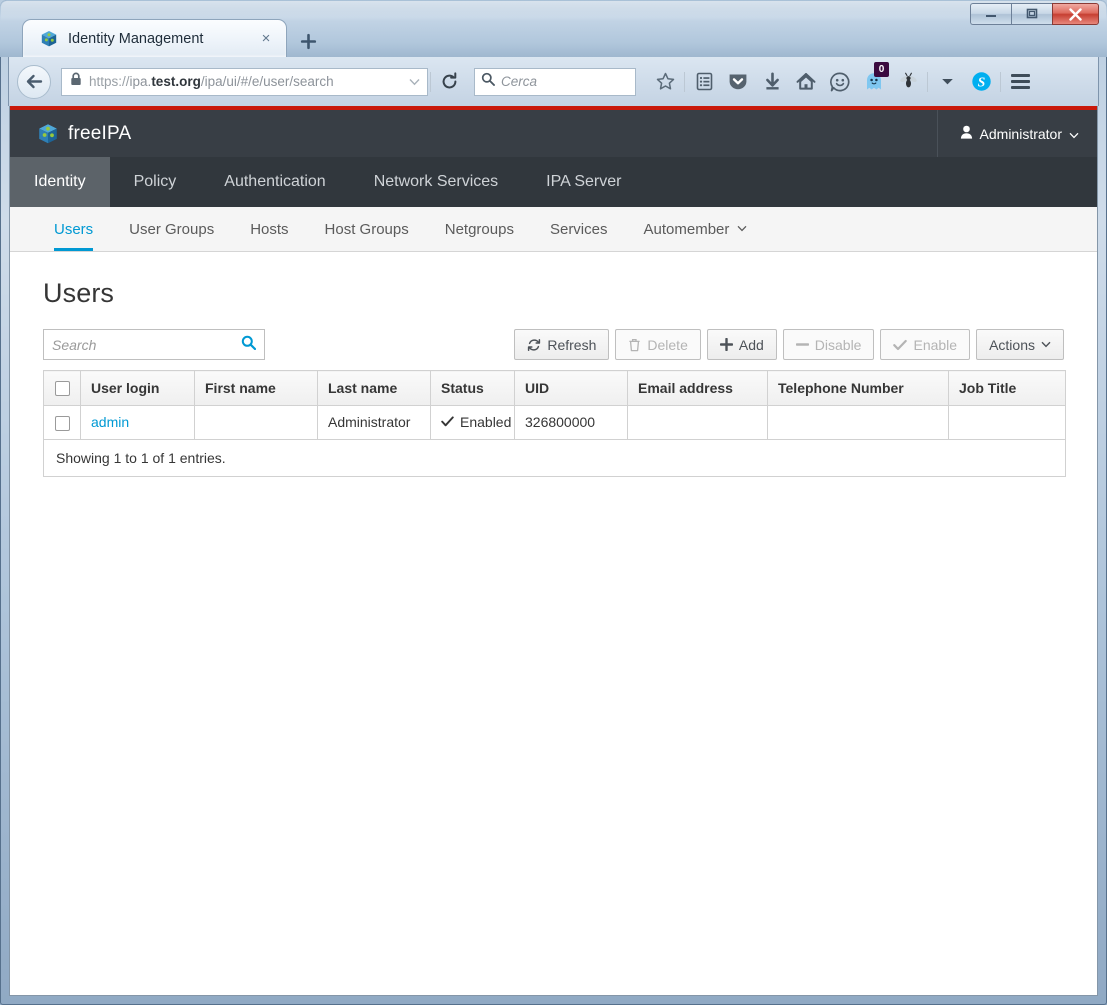 This screenshot has height=1005, width=1107. I want to click on column-header-user-login: User login, so click(137, 388).